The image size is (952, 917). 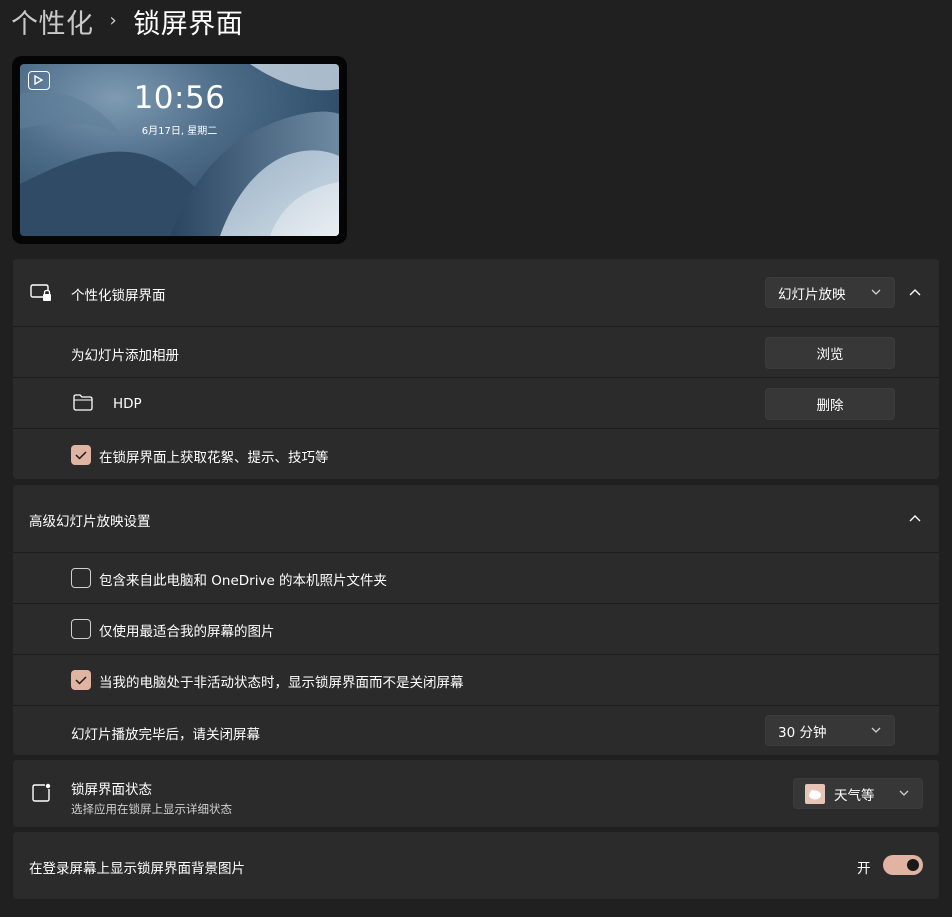 I want to click on folder-name: HDP, so click(x=127, y=404).